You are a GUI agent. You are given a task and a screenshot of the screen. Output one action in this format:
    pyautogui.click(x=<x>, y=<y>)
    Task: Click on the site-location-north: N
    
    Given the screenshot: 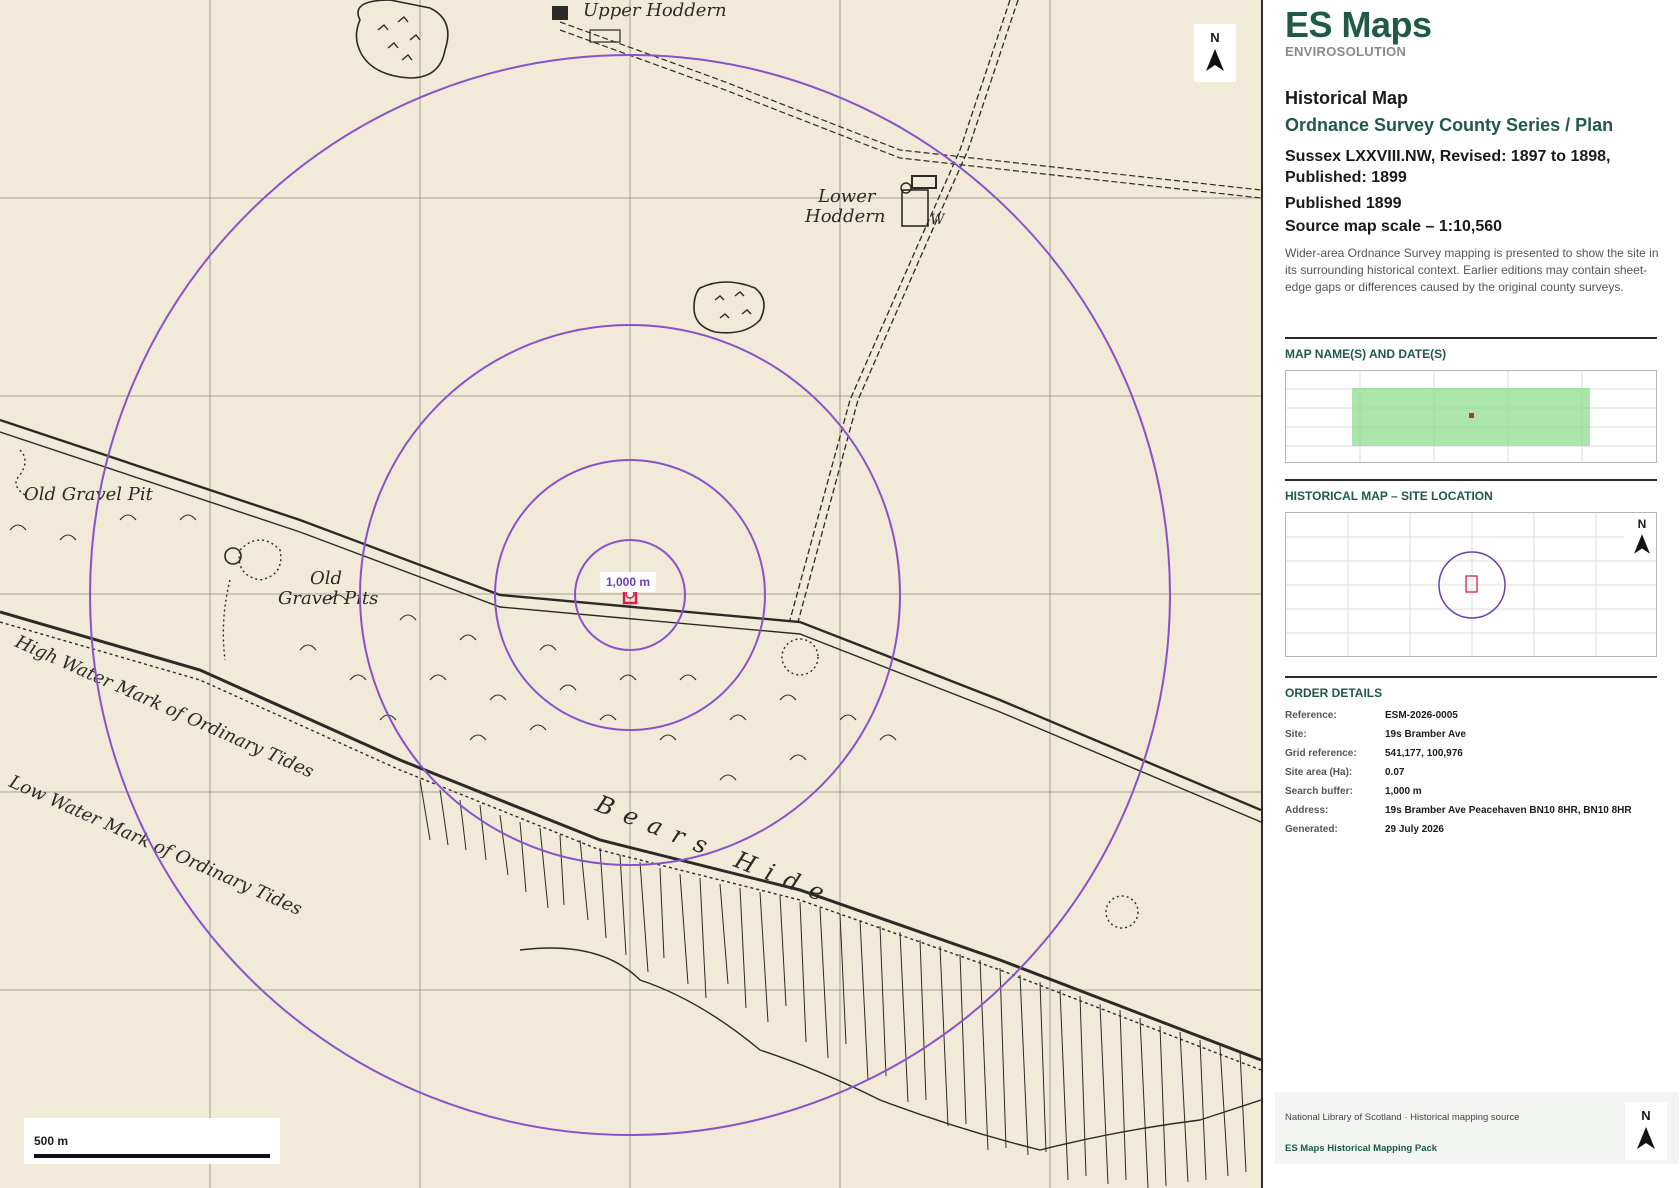 What is the action you would take?
    pyautogui.click(x=1642, y=535)
    